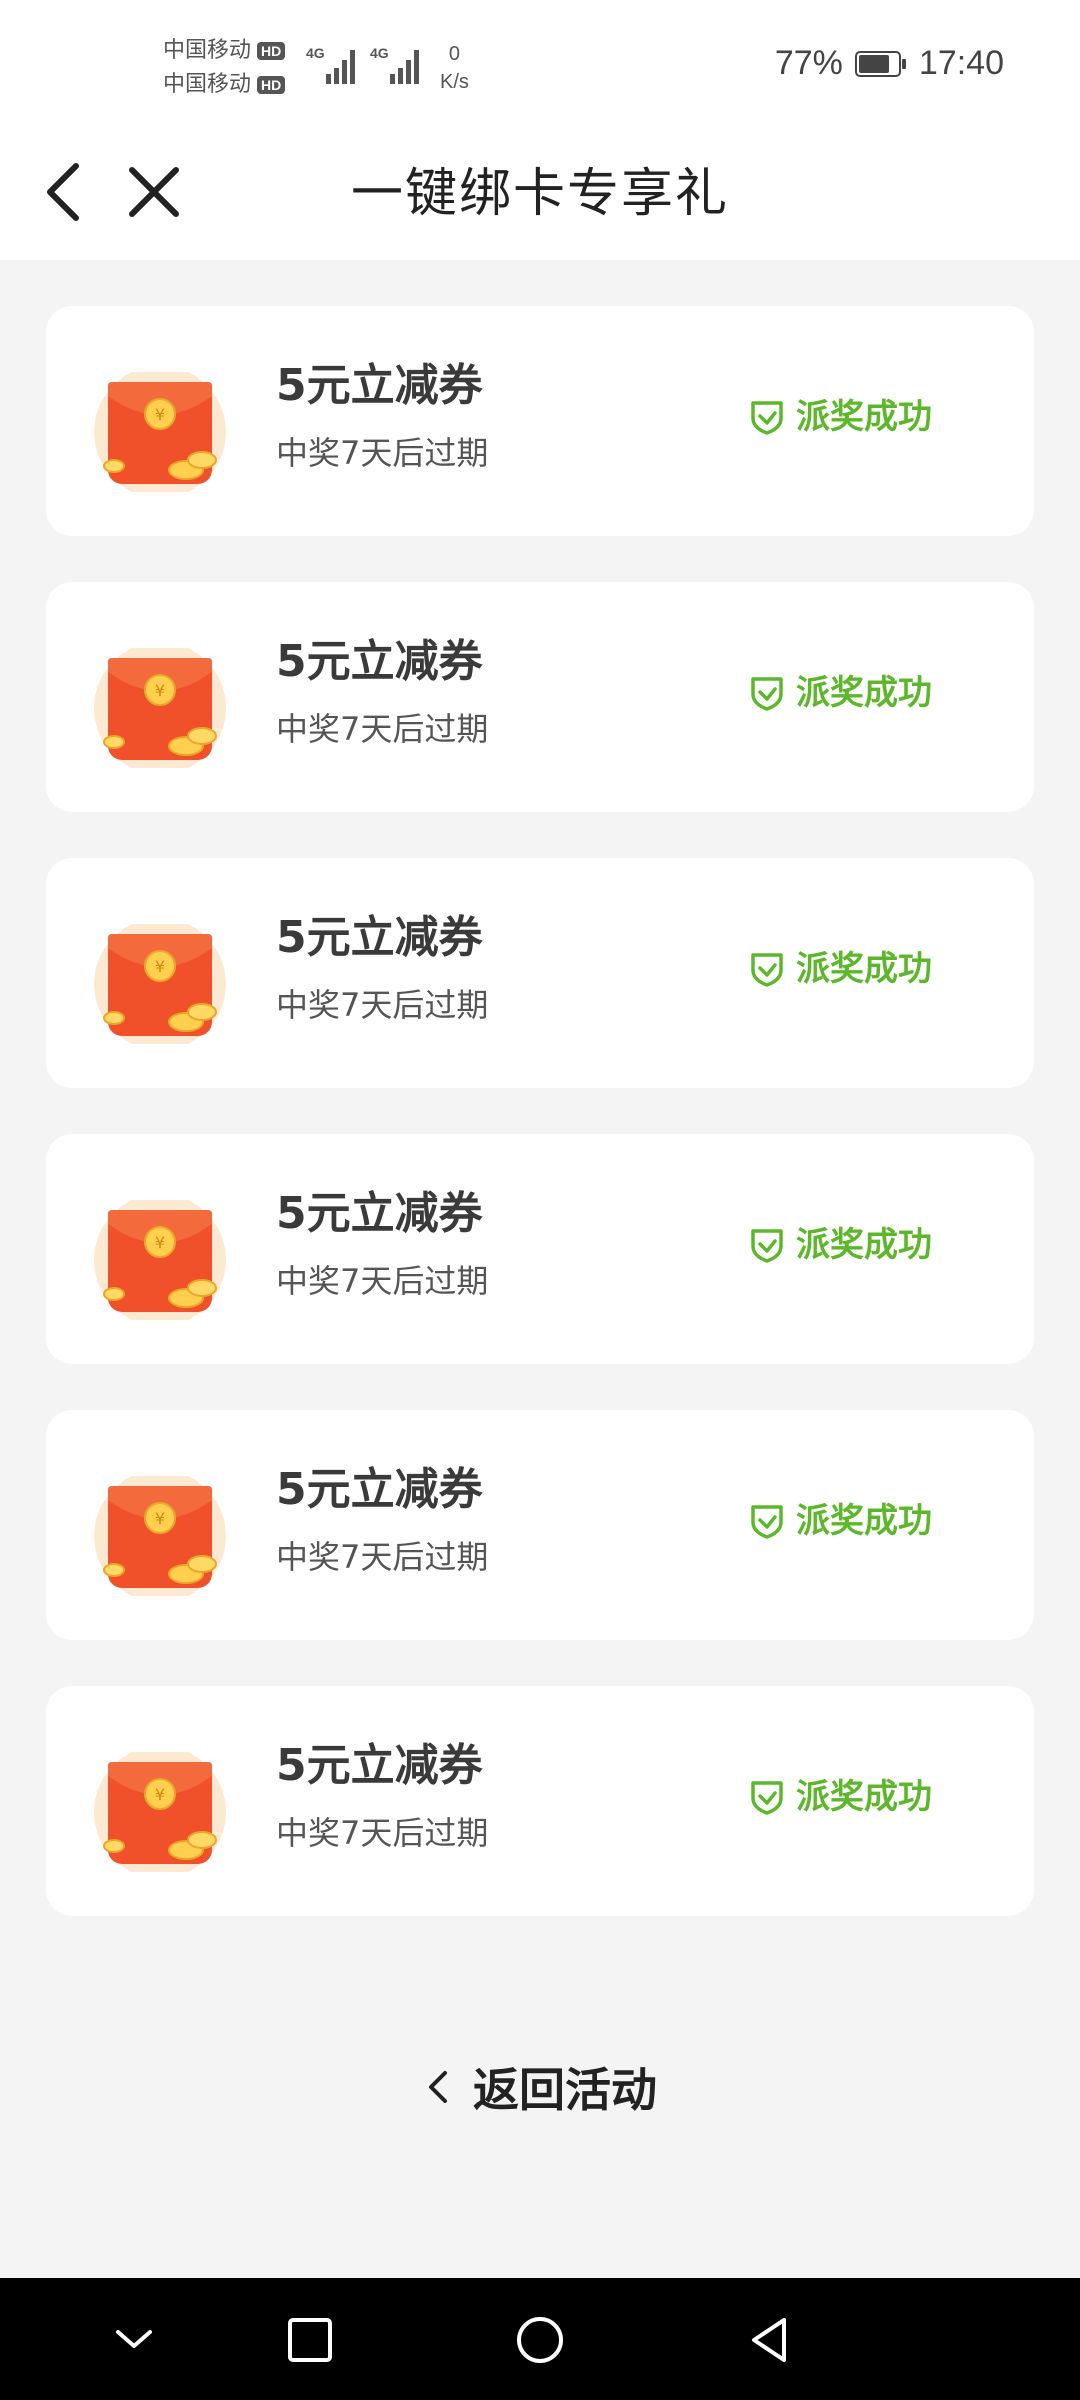 Image resolution: width=1080 pixels, height=2400 pixels. I want to click on battery-percent: 77%, so click(808, 63).